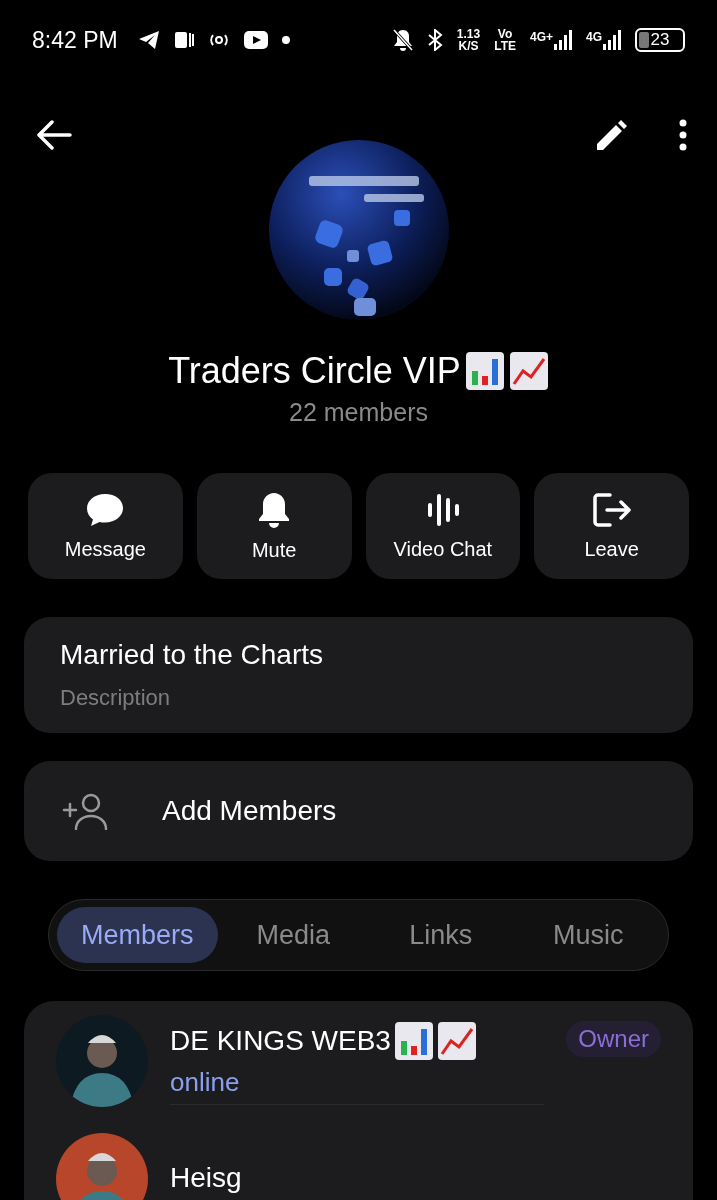  Describe the element at coordinates (255, 40) in the screenshot. I see `video-play-icon` at that location.